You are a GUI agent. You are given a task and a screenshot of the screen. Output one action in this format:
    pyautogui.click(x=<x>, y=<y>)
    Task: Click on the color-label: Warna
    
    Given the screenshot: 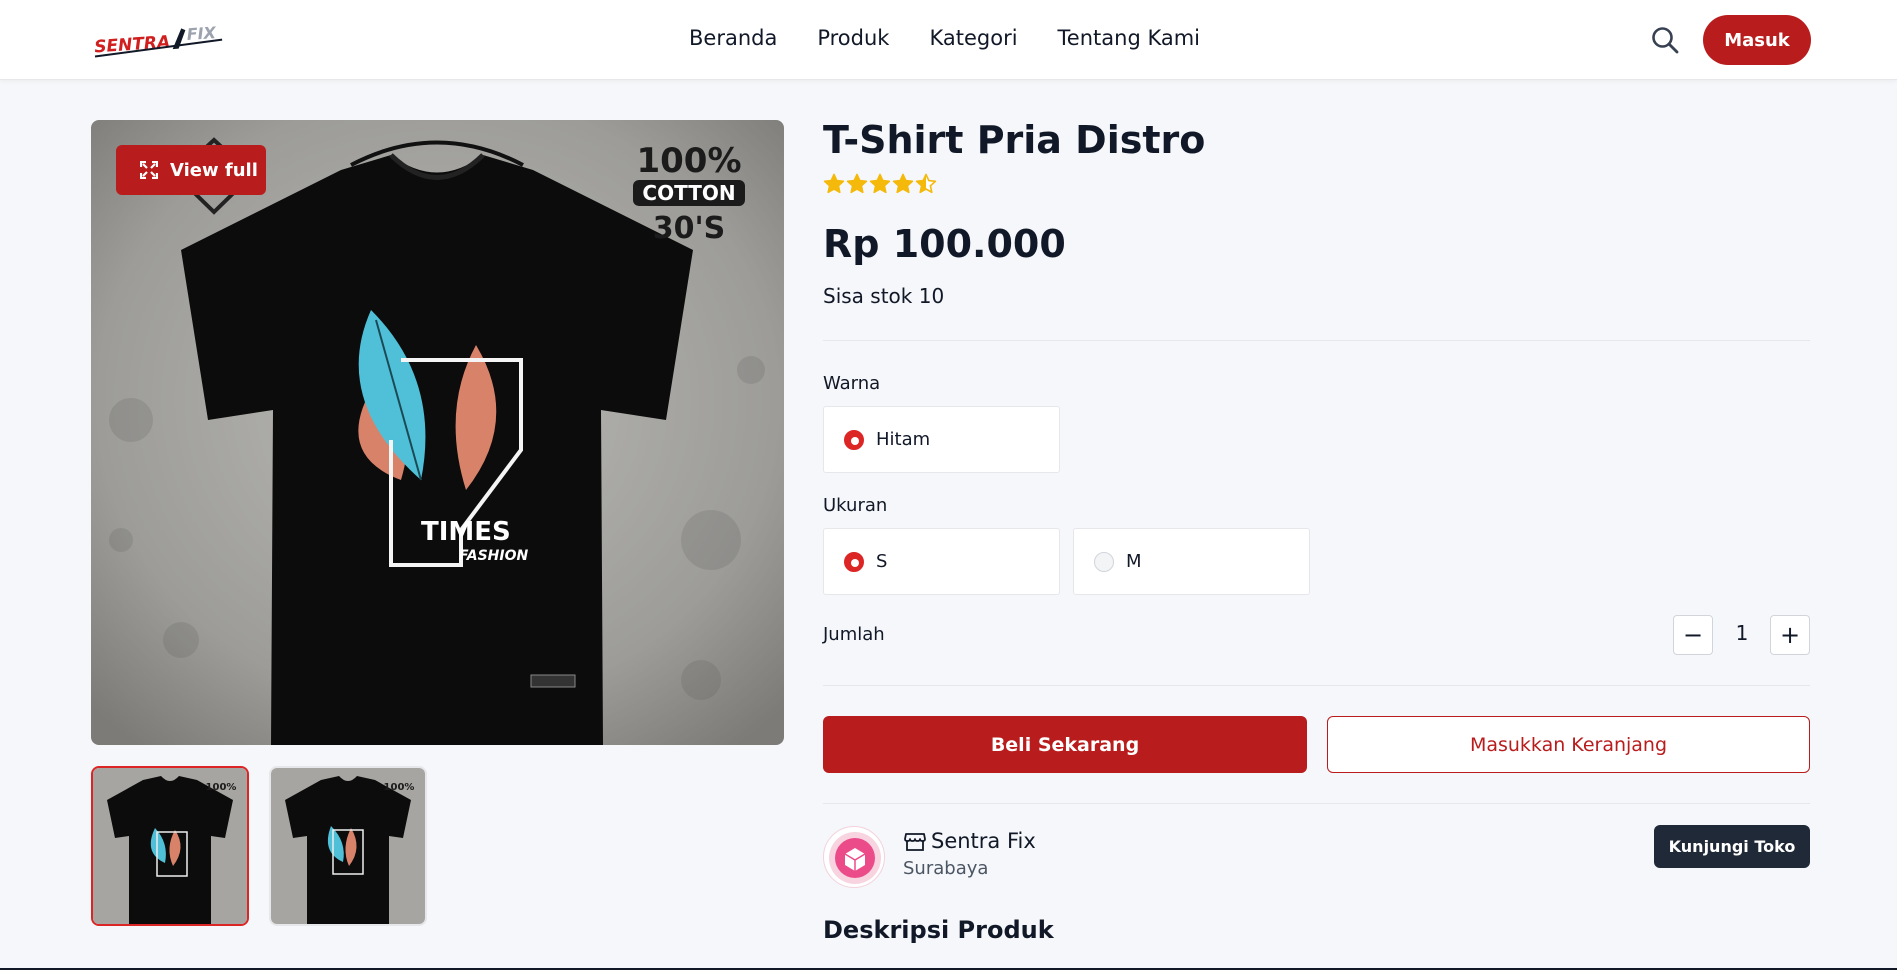 What is the action you would take?
    pyautogui.click(x=852, y=383)
    